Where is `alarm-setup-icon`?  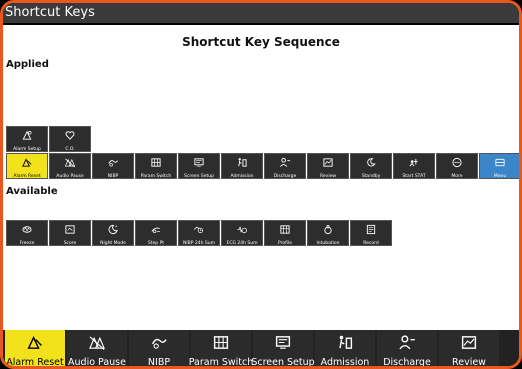
alarm-setup-icon is located at coordinates (27, 135).